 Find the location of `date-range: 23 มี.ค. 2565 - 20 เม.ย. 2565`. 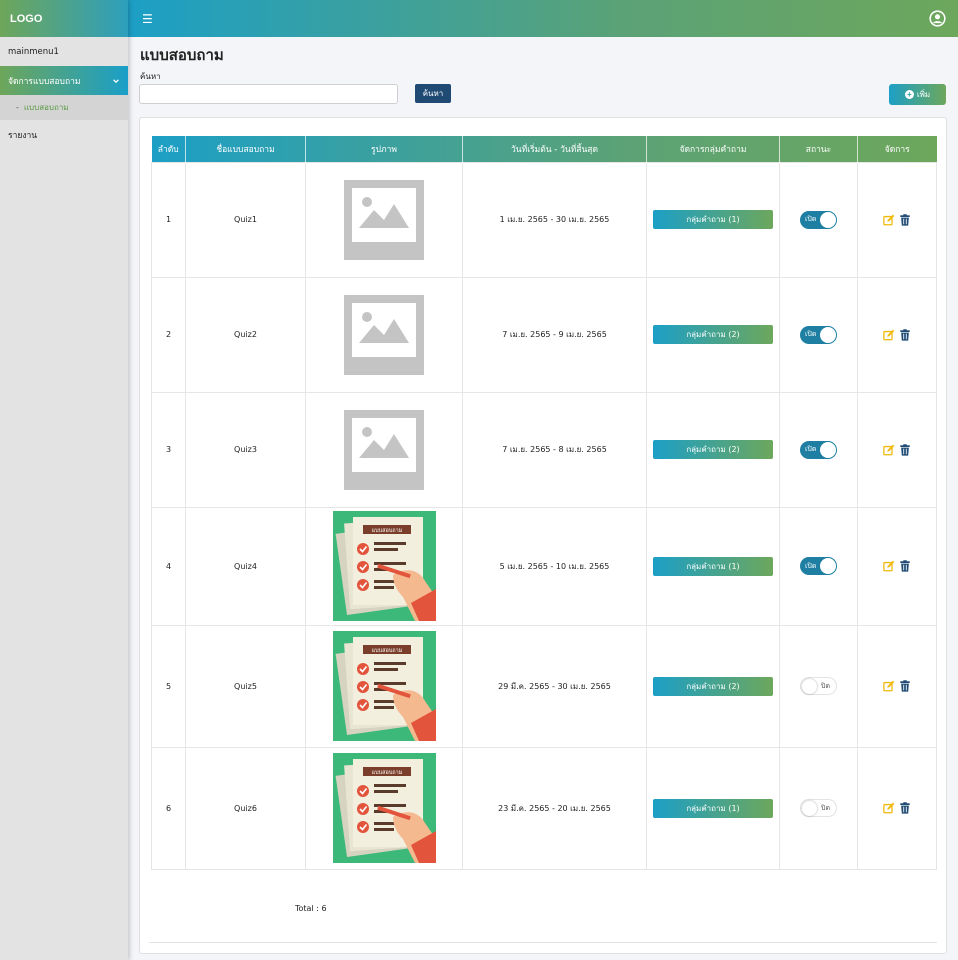

date-range: 23 มี.ค. 2565 - 20 เม.ย. 2565 is located at coordinates (554, 808).